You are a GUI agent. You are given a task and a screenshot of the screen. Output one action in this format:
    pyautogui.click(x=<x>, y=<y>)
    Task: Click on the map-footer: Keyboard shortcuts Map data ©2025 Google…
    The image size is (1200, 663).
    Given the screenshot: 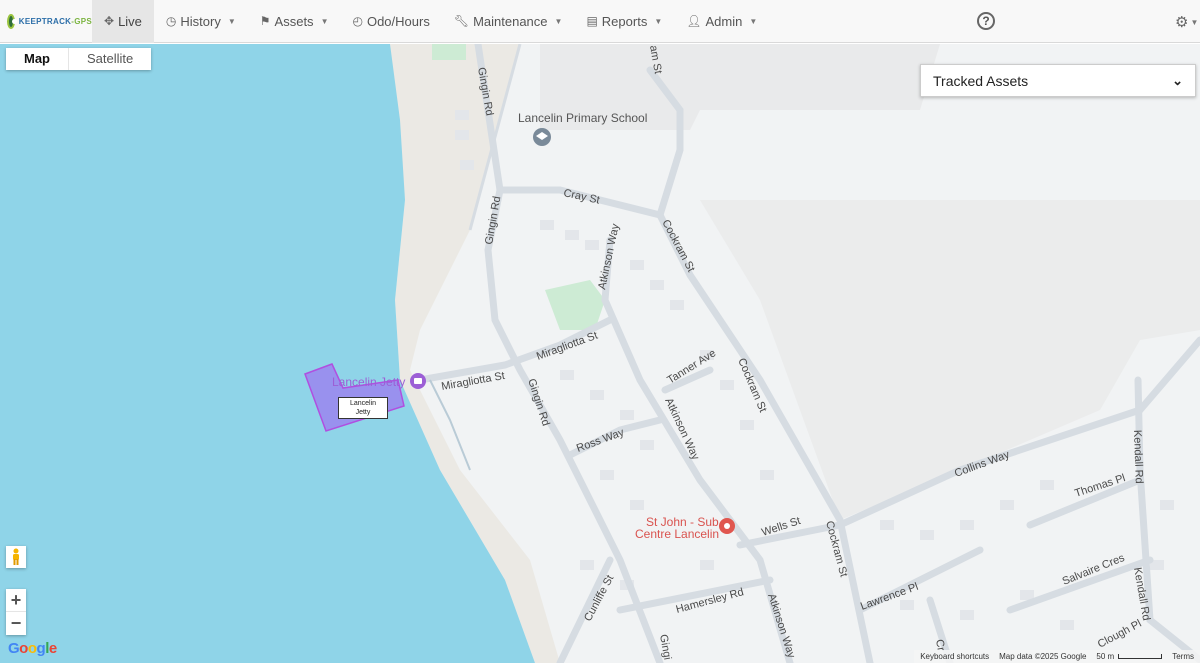 What is the action you would take?
    pyautogui.click(x=1057, y=656)
    